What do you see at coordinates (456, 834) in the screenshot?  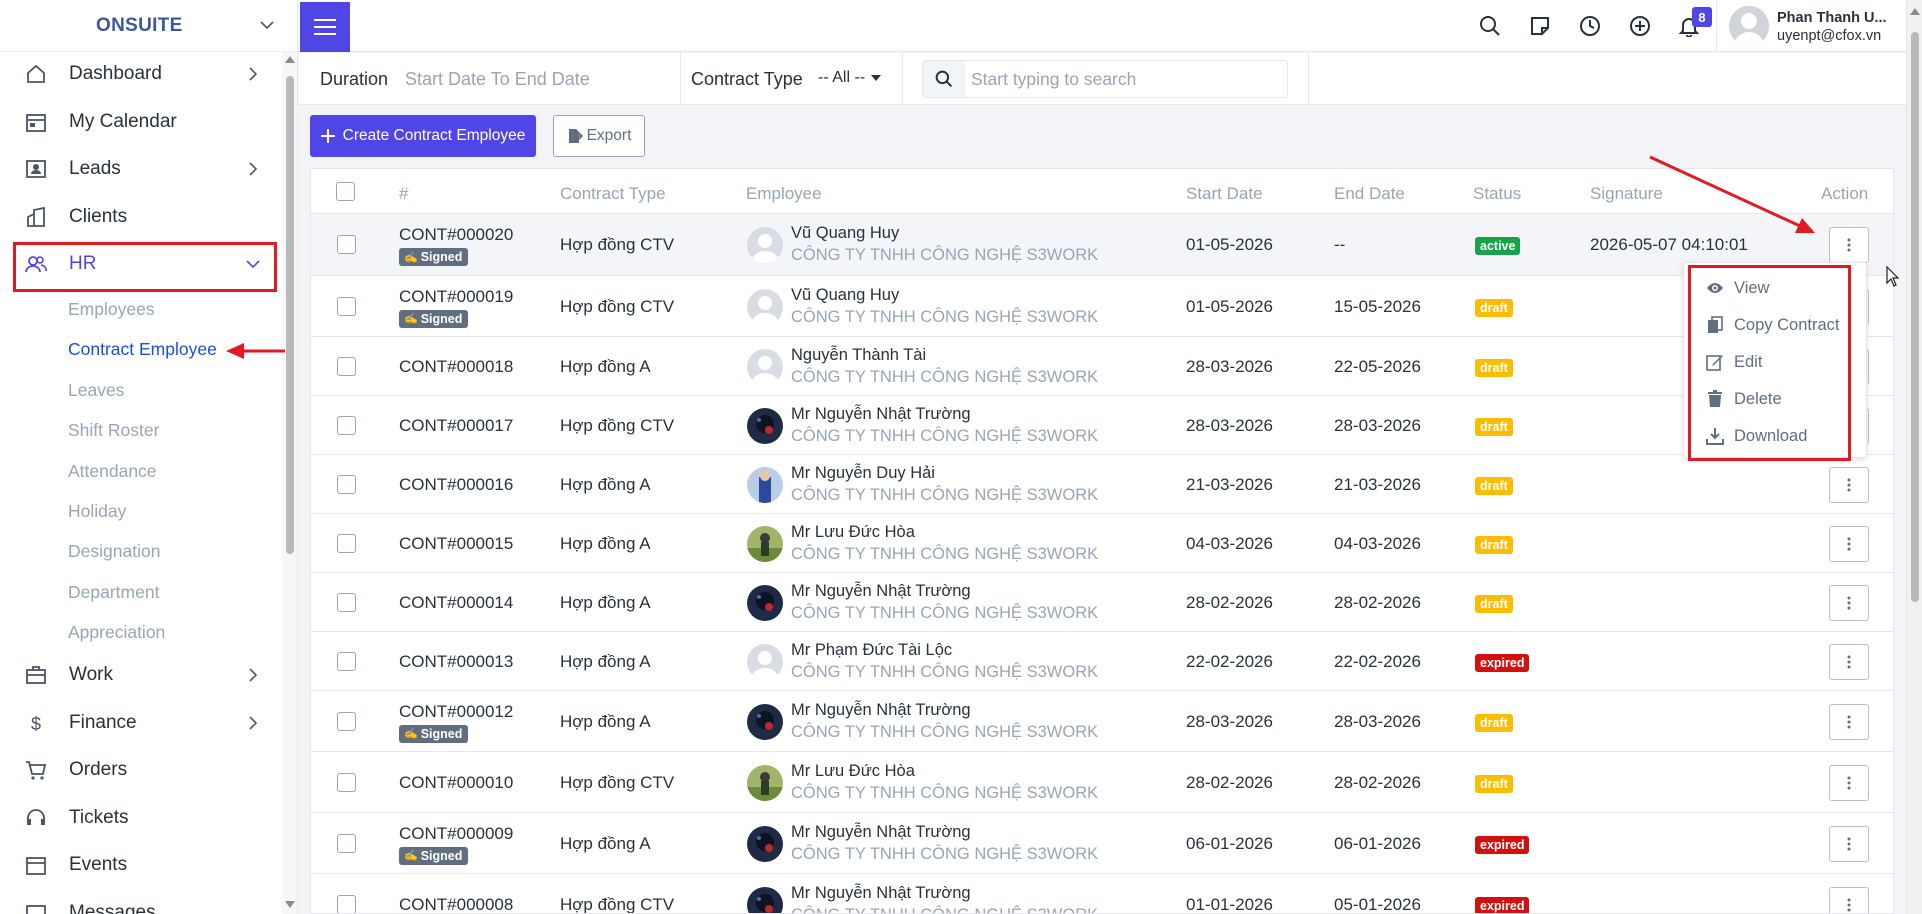 I see `contract-id: CONT#000009` at bounding box center [456, 834].